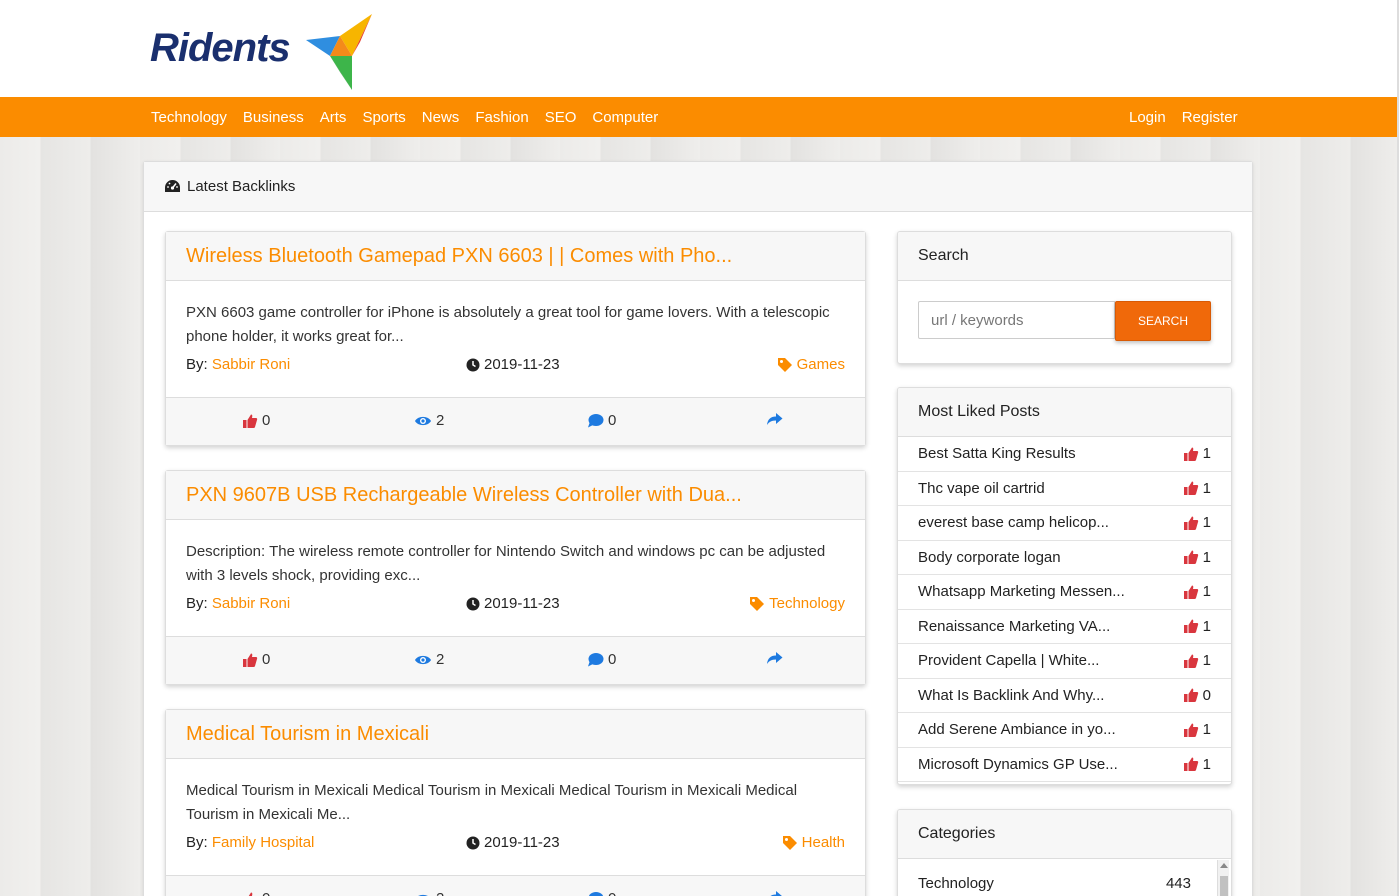  Describe the element at coordinates (1064, 489) in the screenshot. I see `most-liked-item: Thc vape oil cartrid 1` at that location.